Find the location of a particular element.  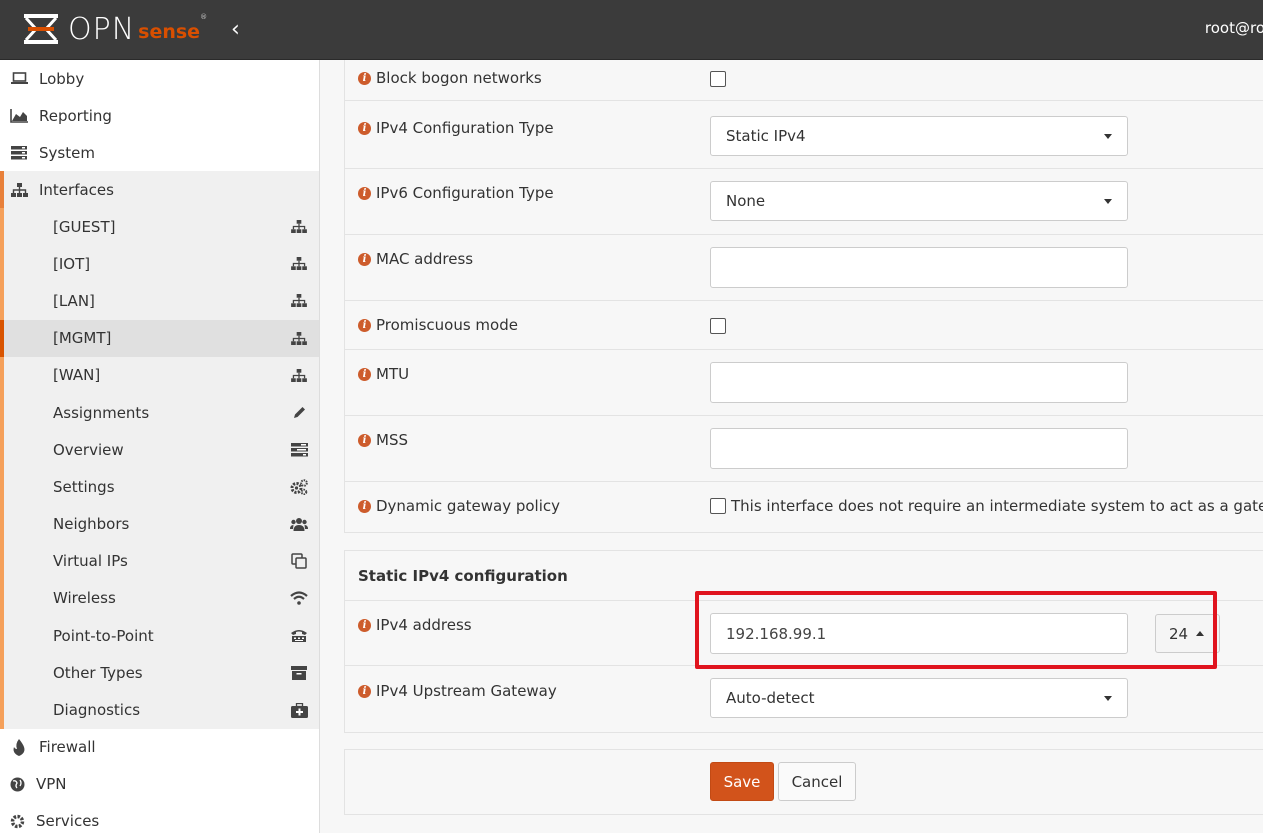

sidebar-item-point-to-point: Point-to-Point is located at coordinates (159, 635).